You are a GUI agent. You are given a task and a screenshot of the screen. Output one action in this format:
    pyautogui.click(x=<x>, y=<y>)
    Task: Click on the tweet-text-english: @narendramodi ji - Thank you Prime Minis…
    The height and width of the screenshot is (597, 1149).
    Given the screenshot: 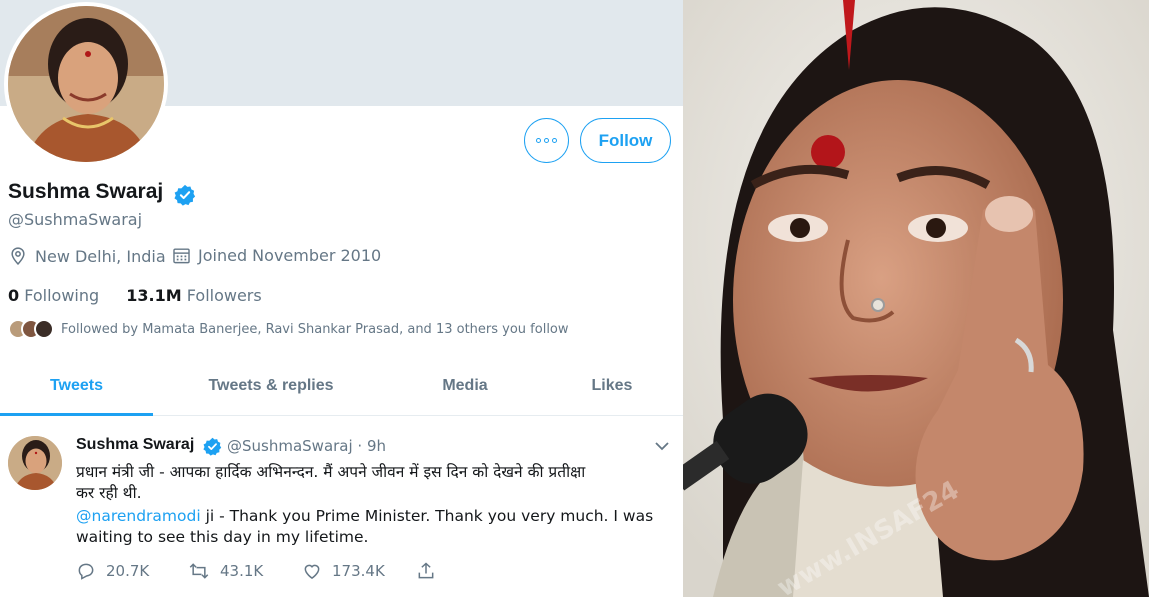 What is the action you would take?
    pyautogui.click(x=365, y=526)
    